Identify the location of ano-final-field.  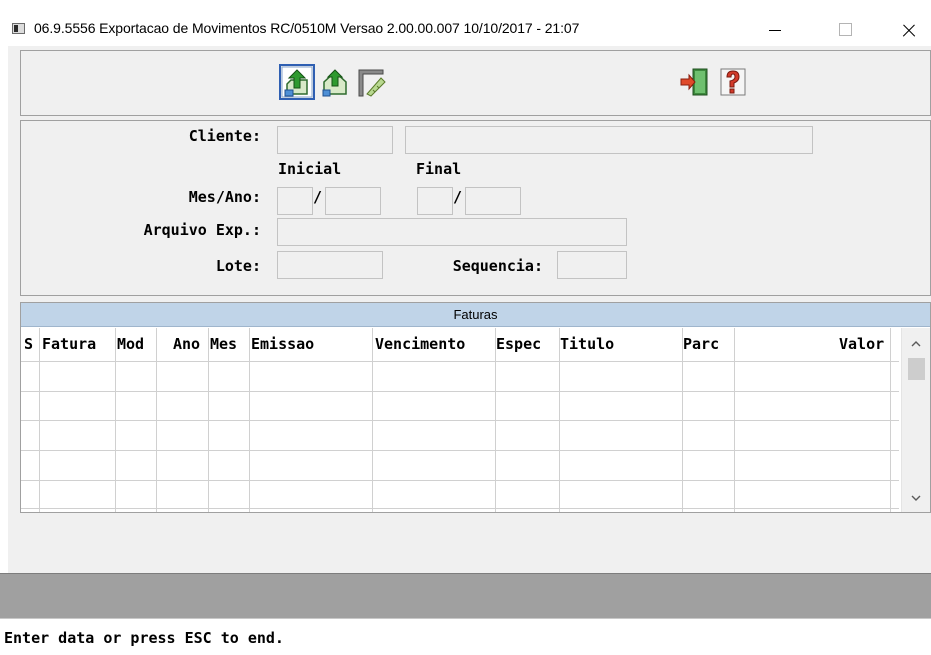
(493, 201).